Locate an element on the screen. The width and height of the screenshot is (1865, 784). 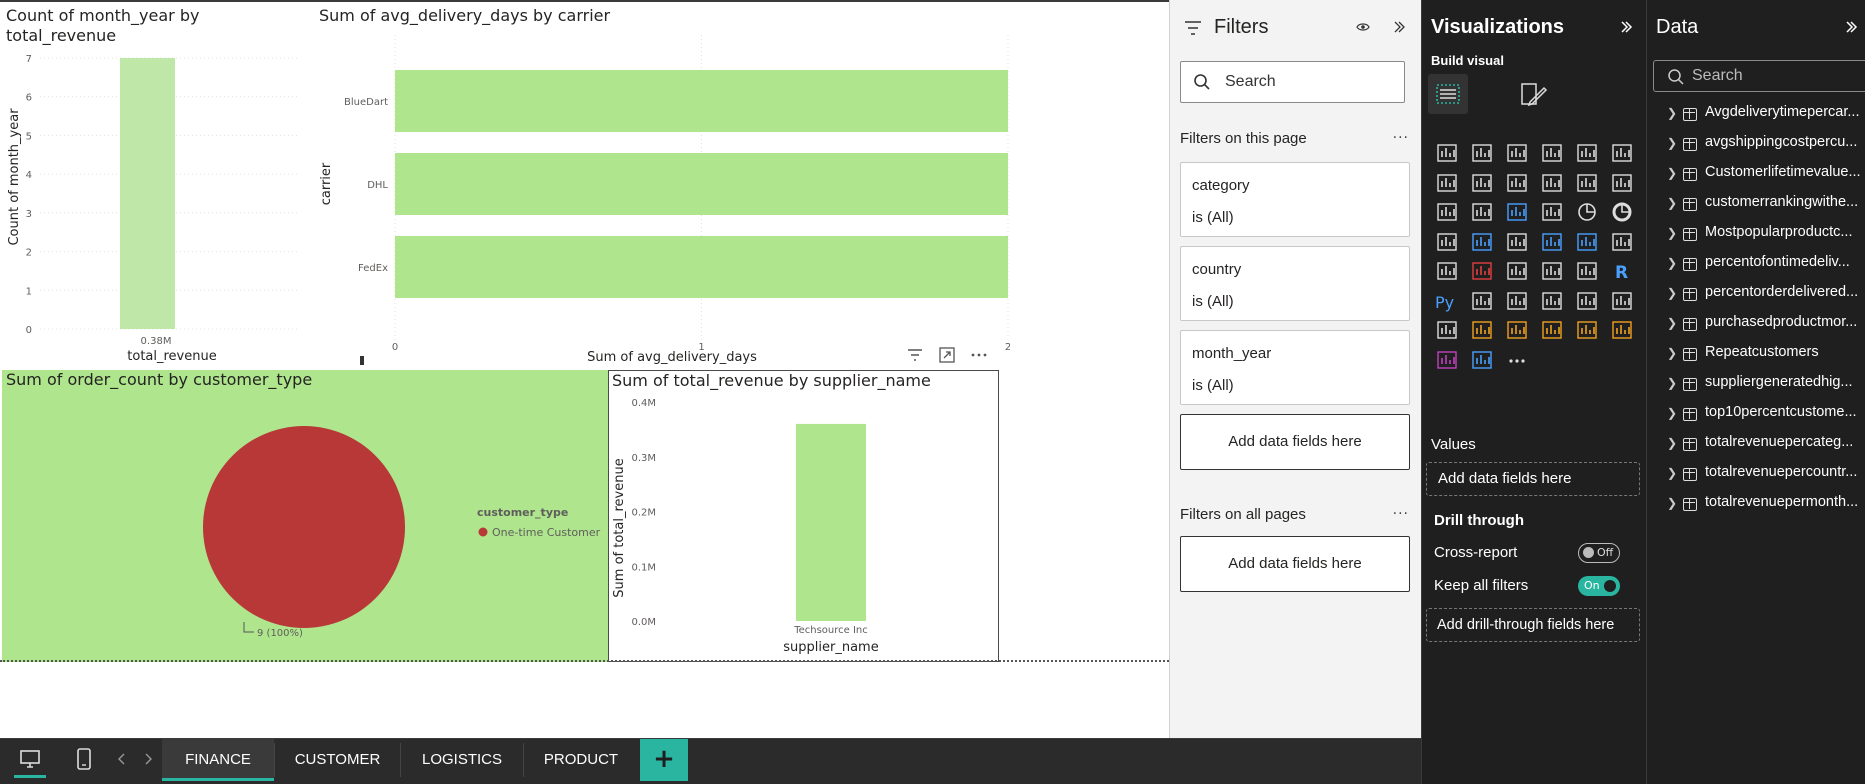
decomposition-tree-icon is located at coordinates (1517, 301).